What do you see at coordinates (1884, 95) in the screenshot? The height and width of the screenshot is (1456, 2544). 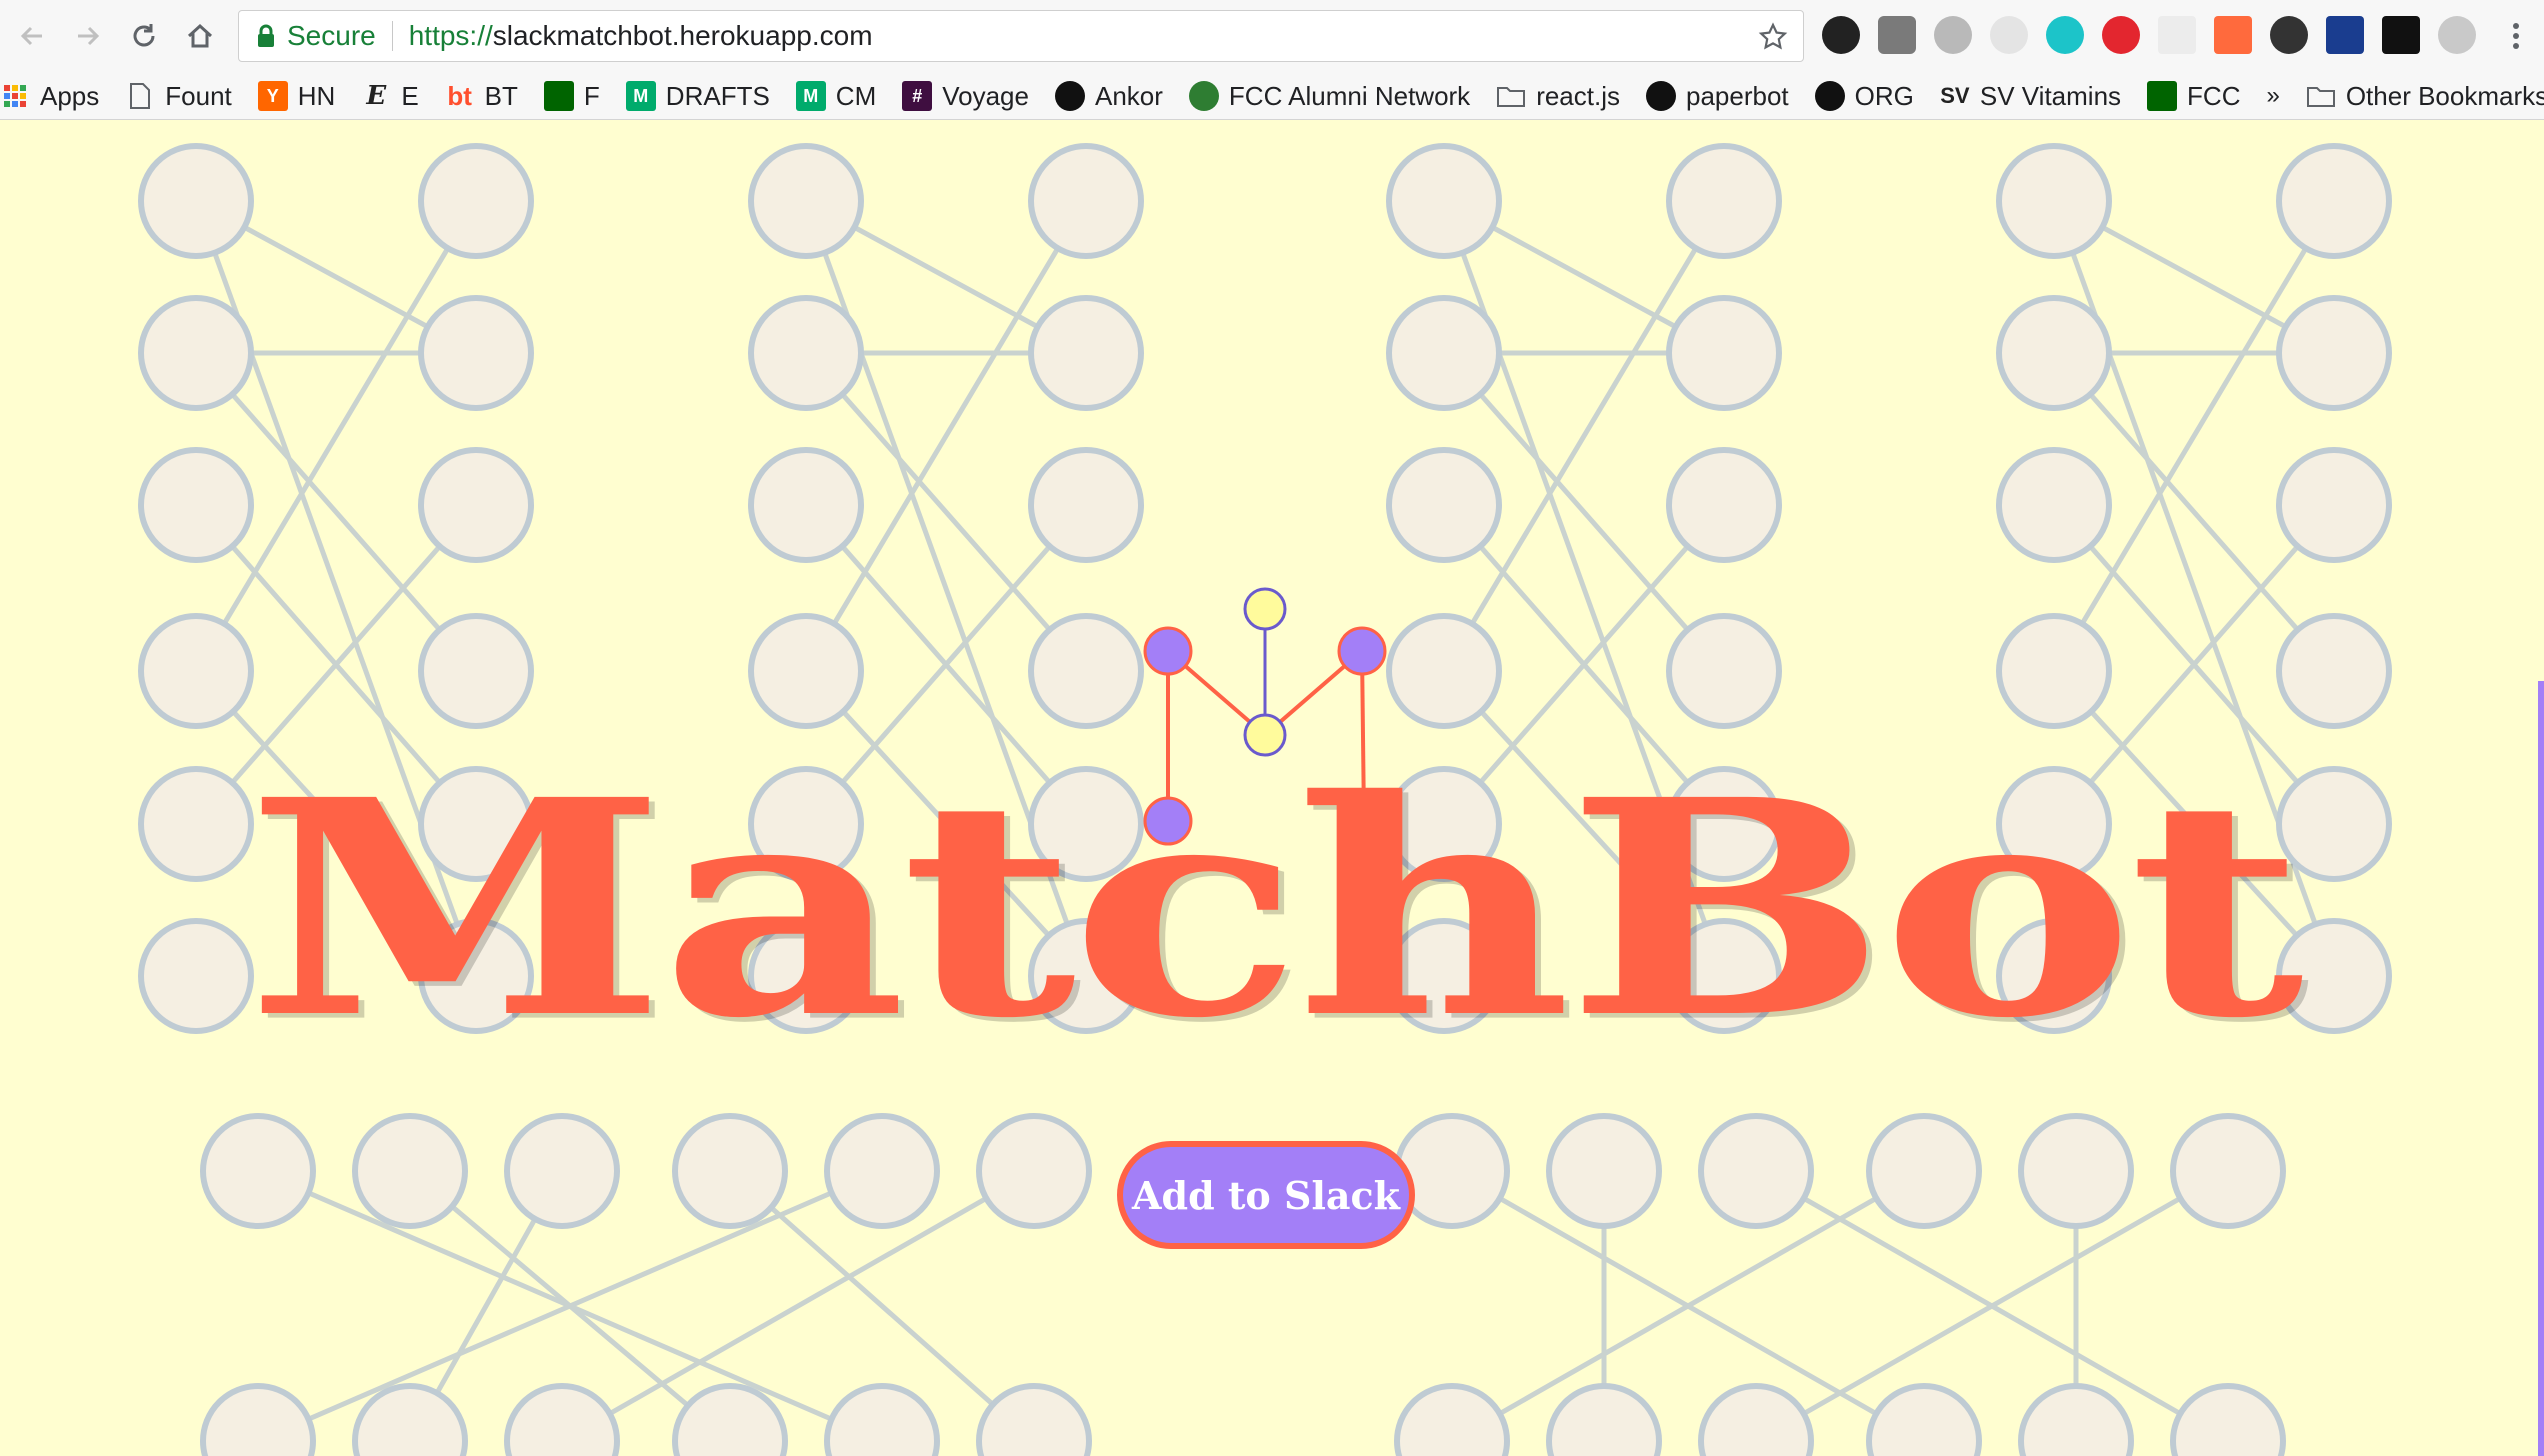 I see `bookmark-label: ORG` at bounding box center [1884, 95].